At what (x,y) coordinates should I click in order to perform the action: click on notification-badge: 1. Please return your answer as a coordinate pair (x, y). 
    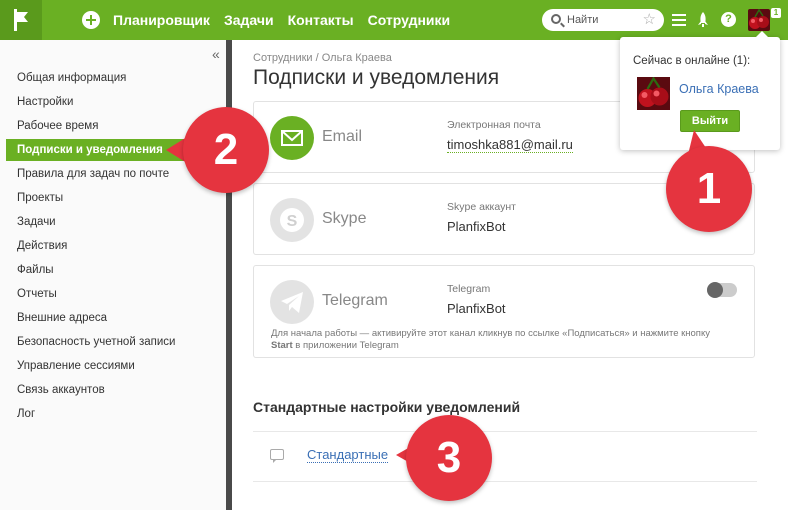
    Looking at the image, I should click on (776, 13).